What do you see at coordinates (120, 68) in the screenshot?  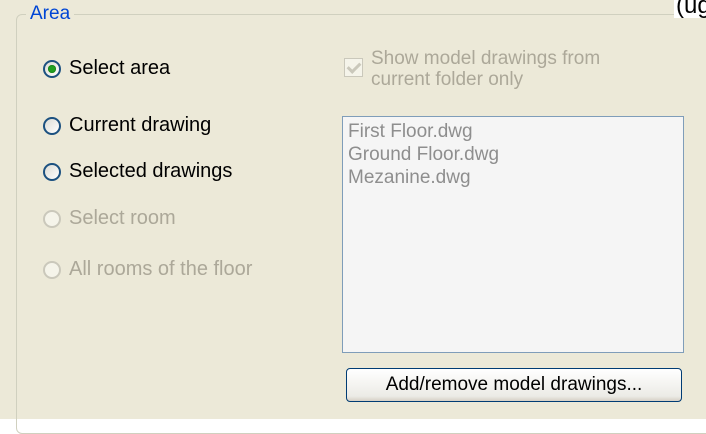 I see `radio-select-area-label: Select area` at bounding box center [120, 68].